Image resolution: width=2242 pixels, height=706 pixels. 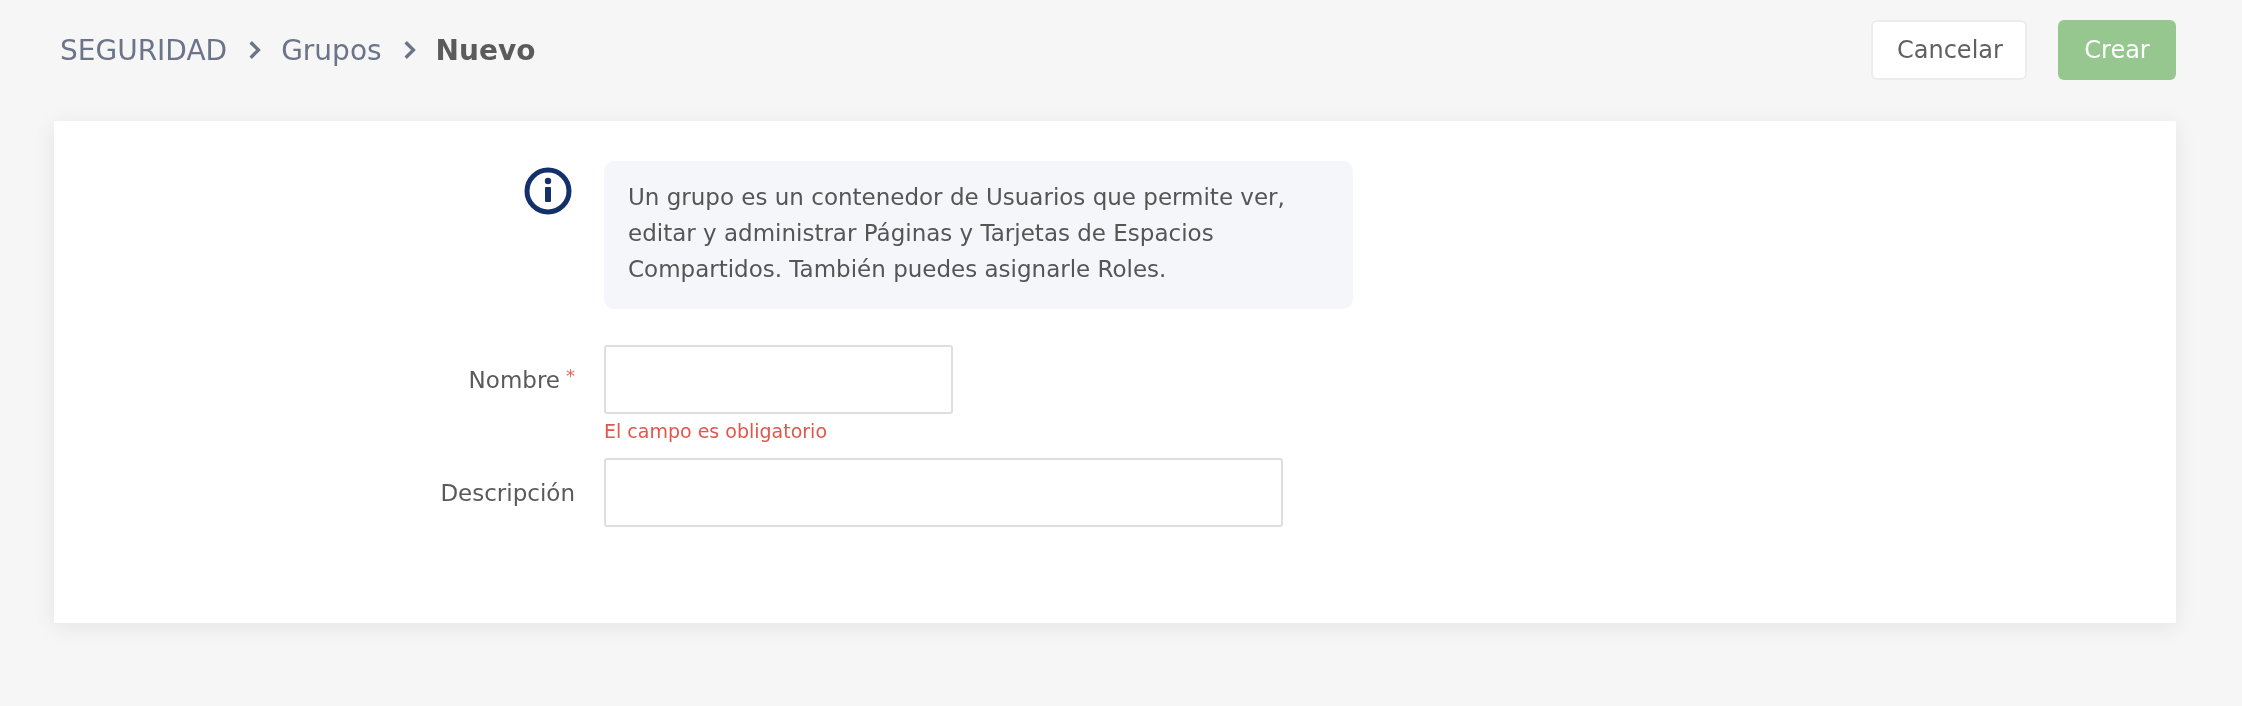 What do you see at coordinates (978, 235) in the screenshot?
I see `info-message: Un grupo es un contenedor de Usuarios que permite ver, editar y administrar Páginas y Tarjetas de Espacios Compartidos. También puedes asignarle Roles.` at bounding box center [978, 235].